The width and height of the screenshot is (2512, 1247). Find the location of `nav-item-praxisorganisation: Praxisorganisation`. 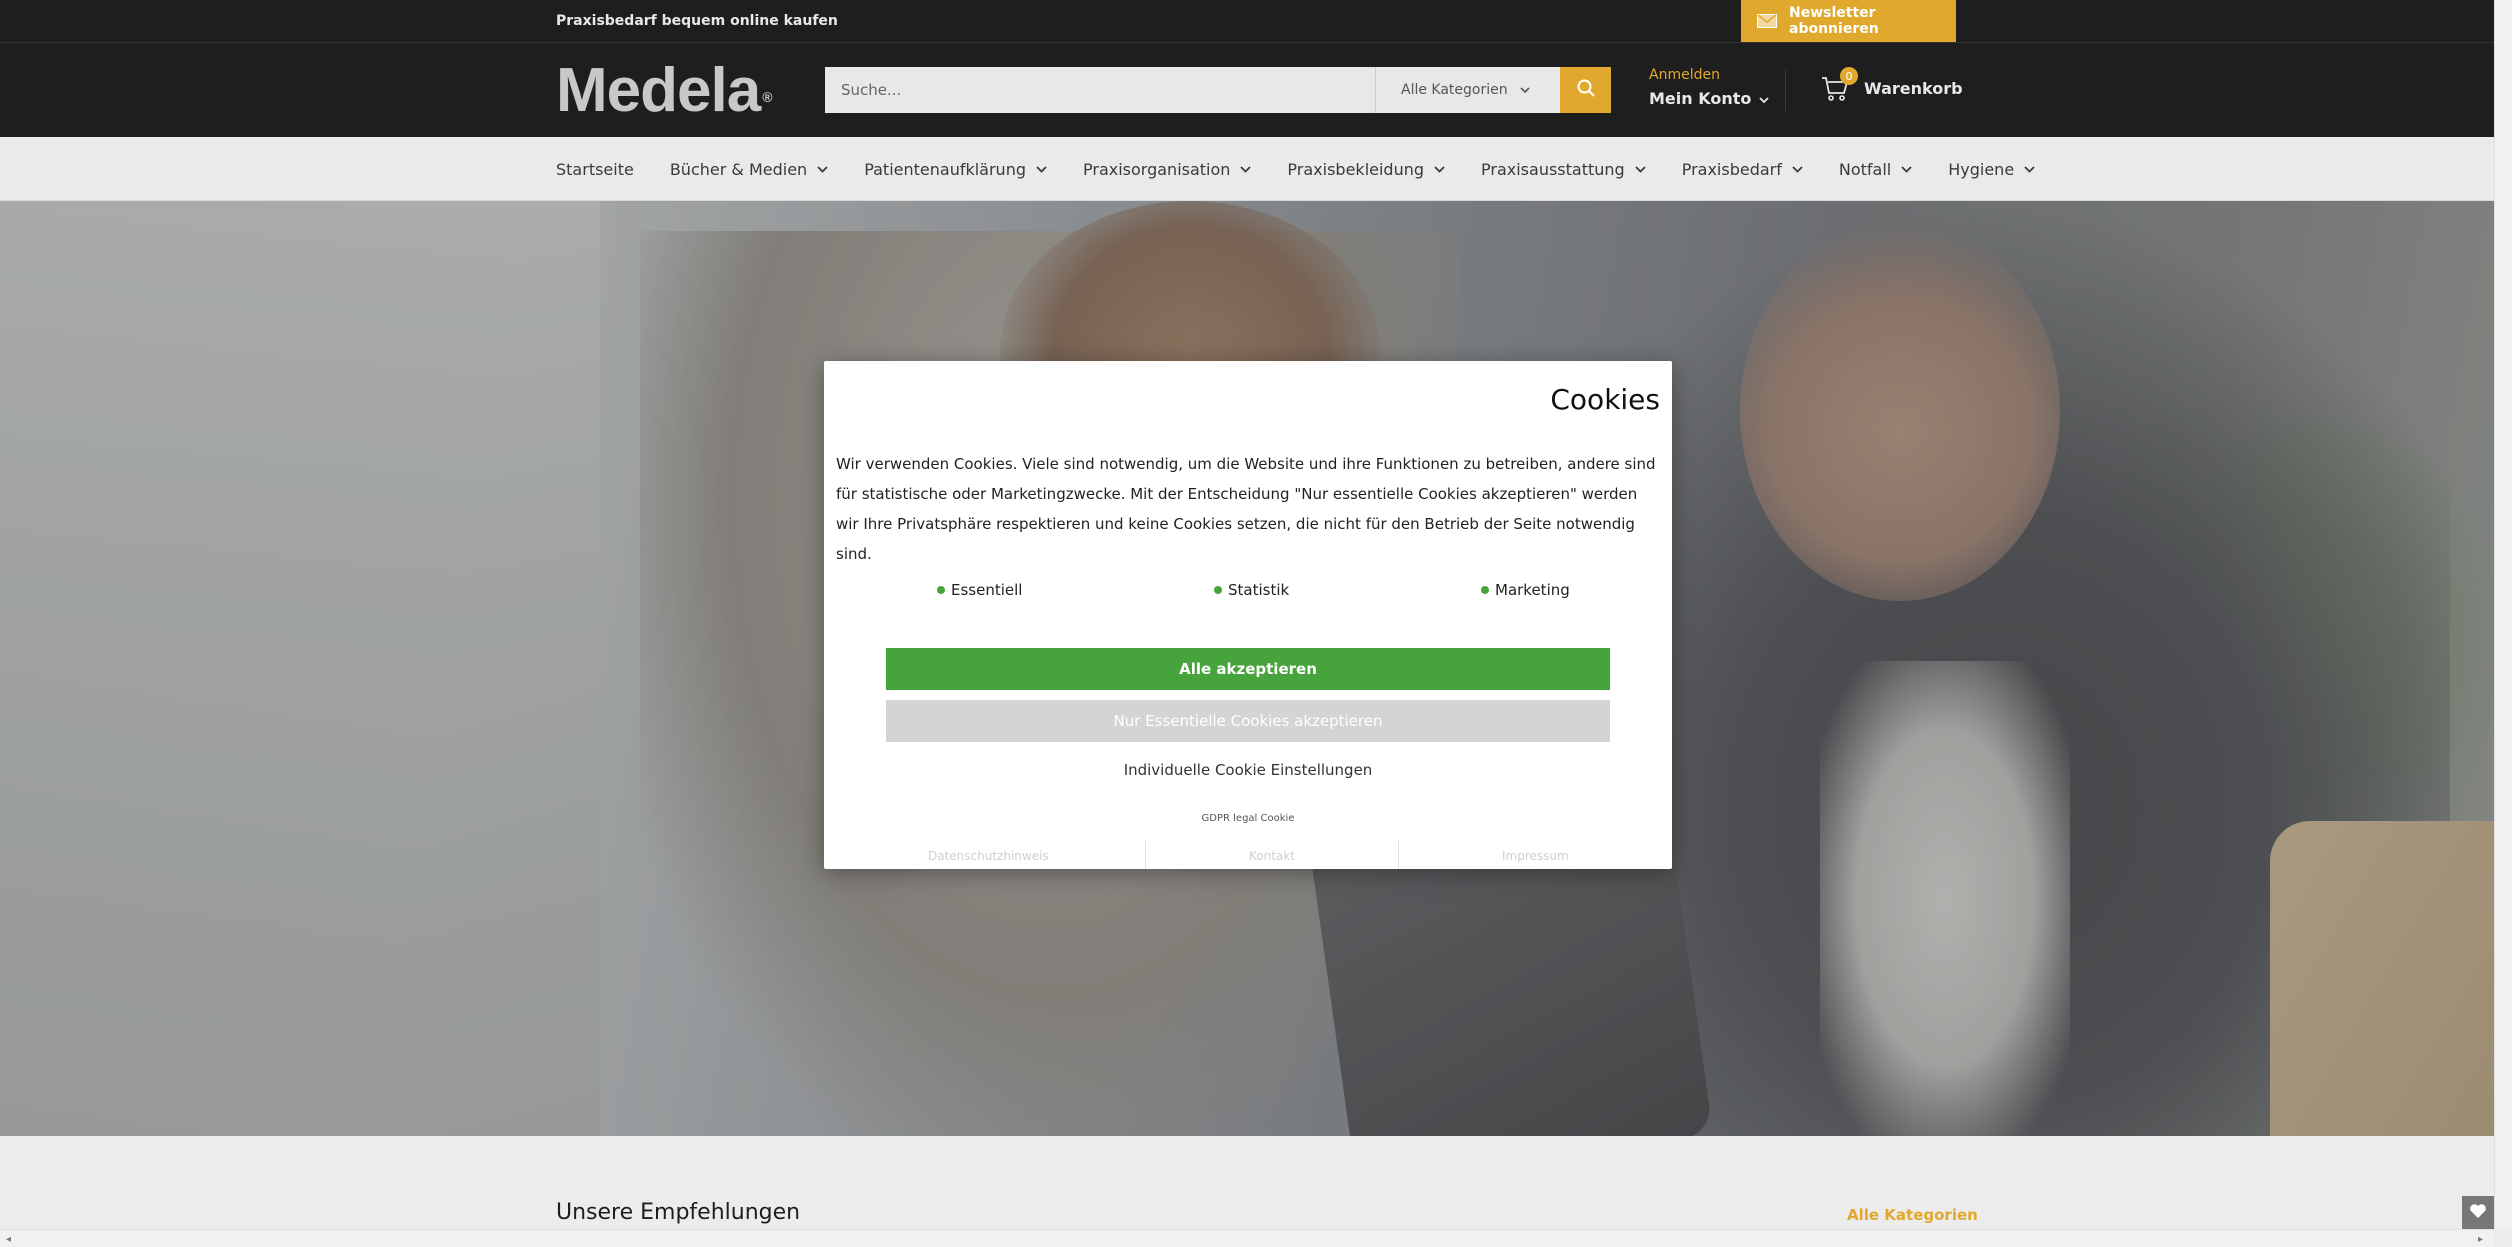

nav-item-praxisorganisation: Praxisorganisation is located at coordinates (1167, 169).